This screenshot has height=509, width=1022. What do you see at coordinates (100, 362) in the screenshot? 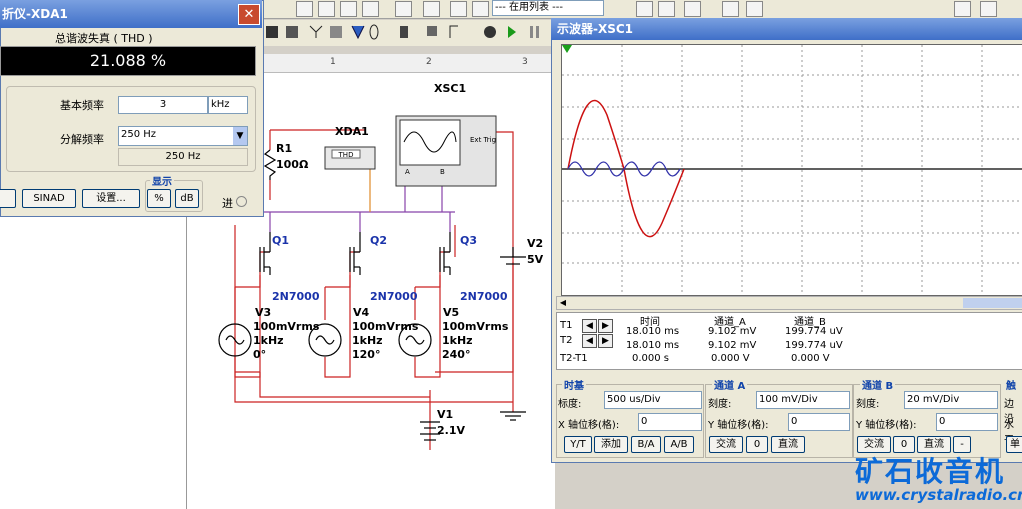
I see `design-toolbox-pane` at bounding box center [100, 362].